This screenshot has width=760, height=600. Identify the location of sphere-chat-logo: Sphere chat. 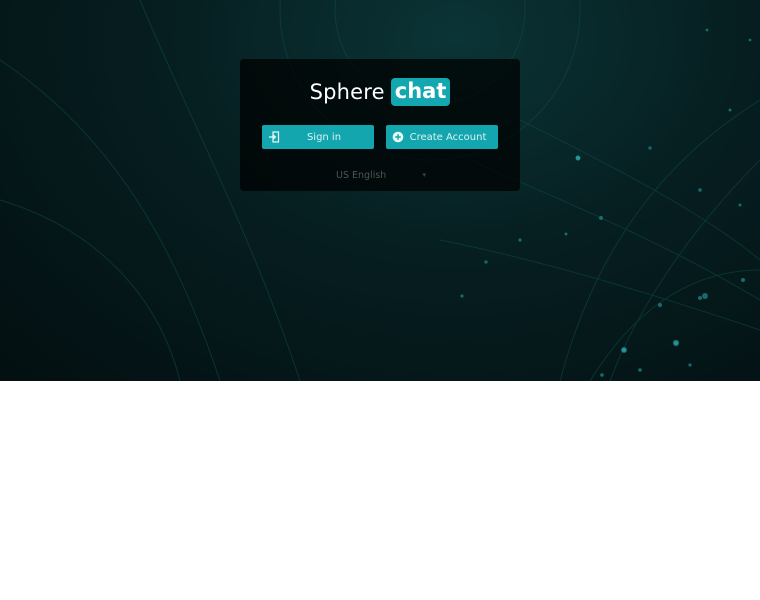
(380, 92).